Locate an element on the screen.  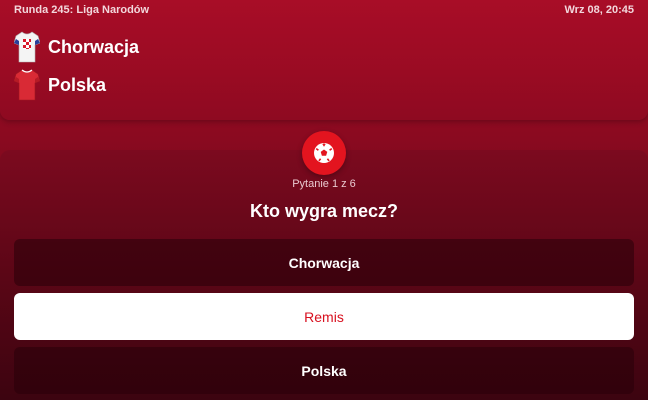
soccer-ball-icon is located at coordinates (324, 153).